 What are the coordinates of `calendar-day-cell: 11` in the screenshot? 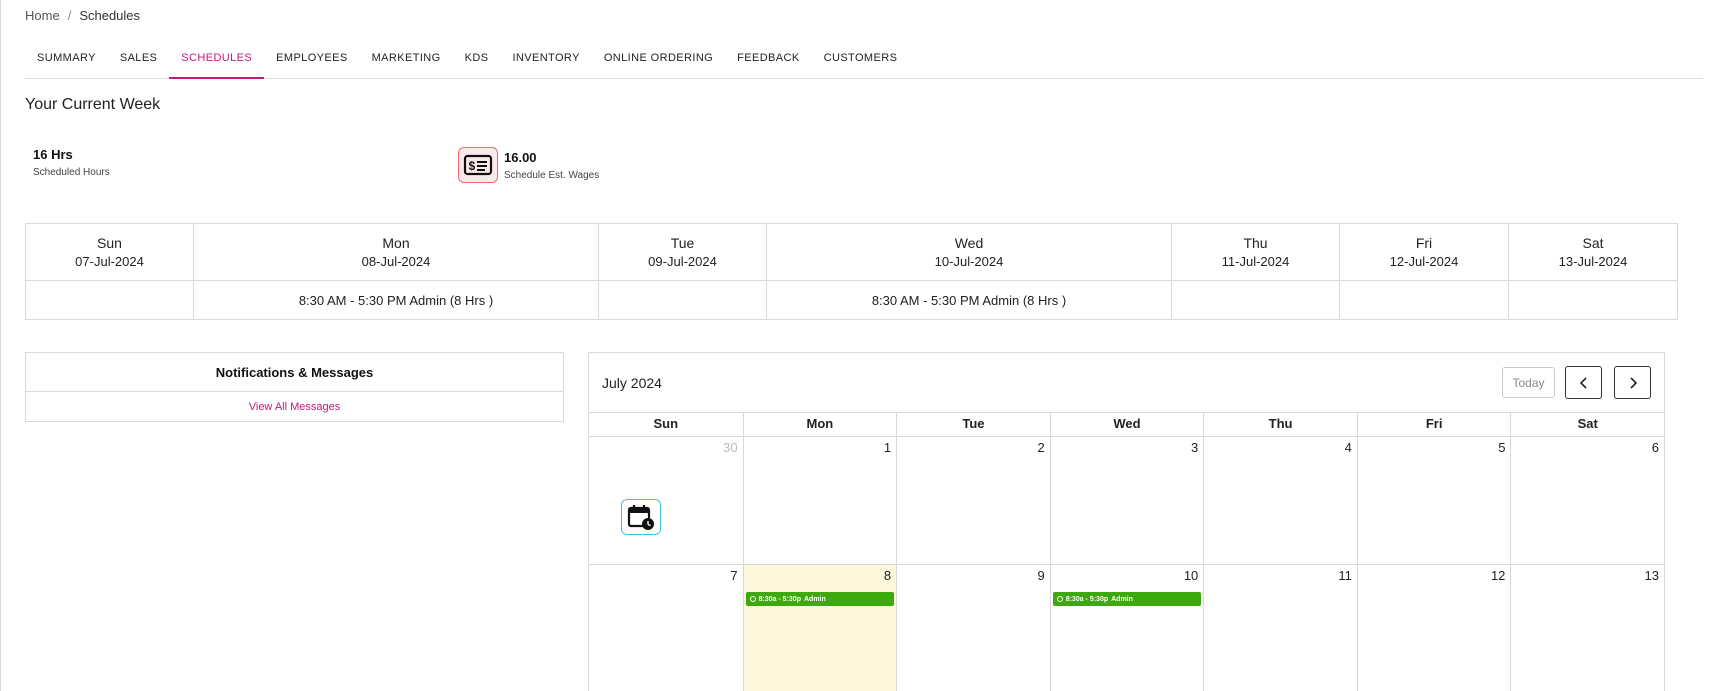 It's located at (1280, 628).